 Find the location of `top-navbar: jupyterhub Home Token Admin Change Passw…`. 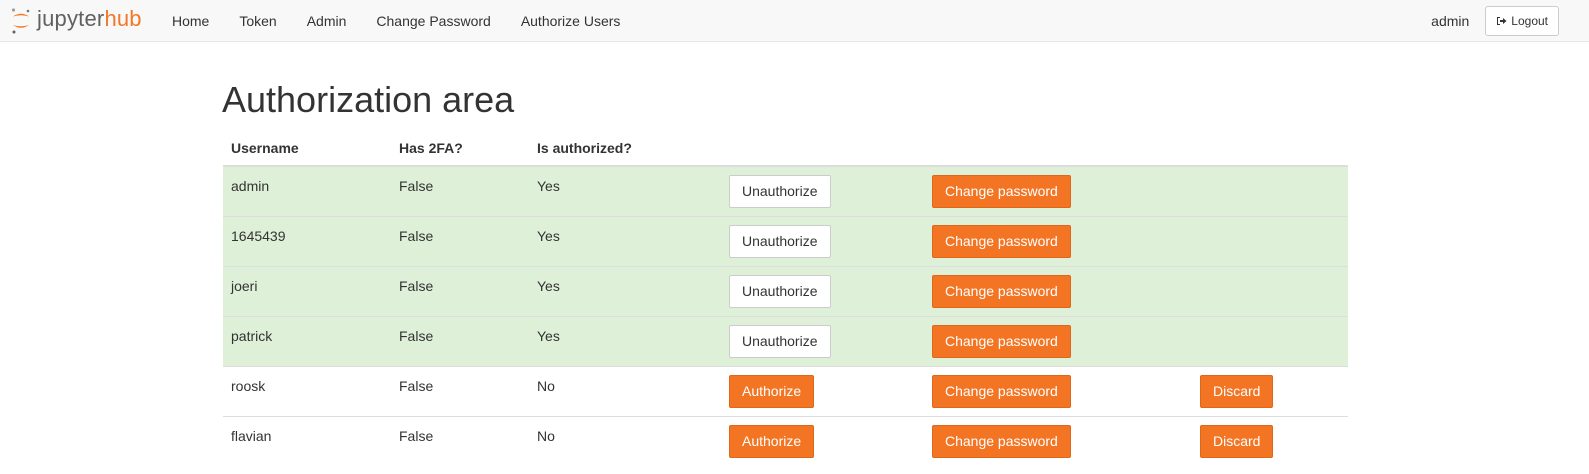

top-navbar: jupyterhub Home Token Admin Change Passw… is located at coordinates (794, 21).